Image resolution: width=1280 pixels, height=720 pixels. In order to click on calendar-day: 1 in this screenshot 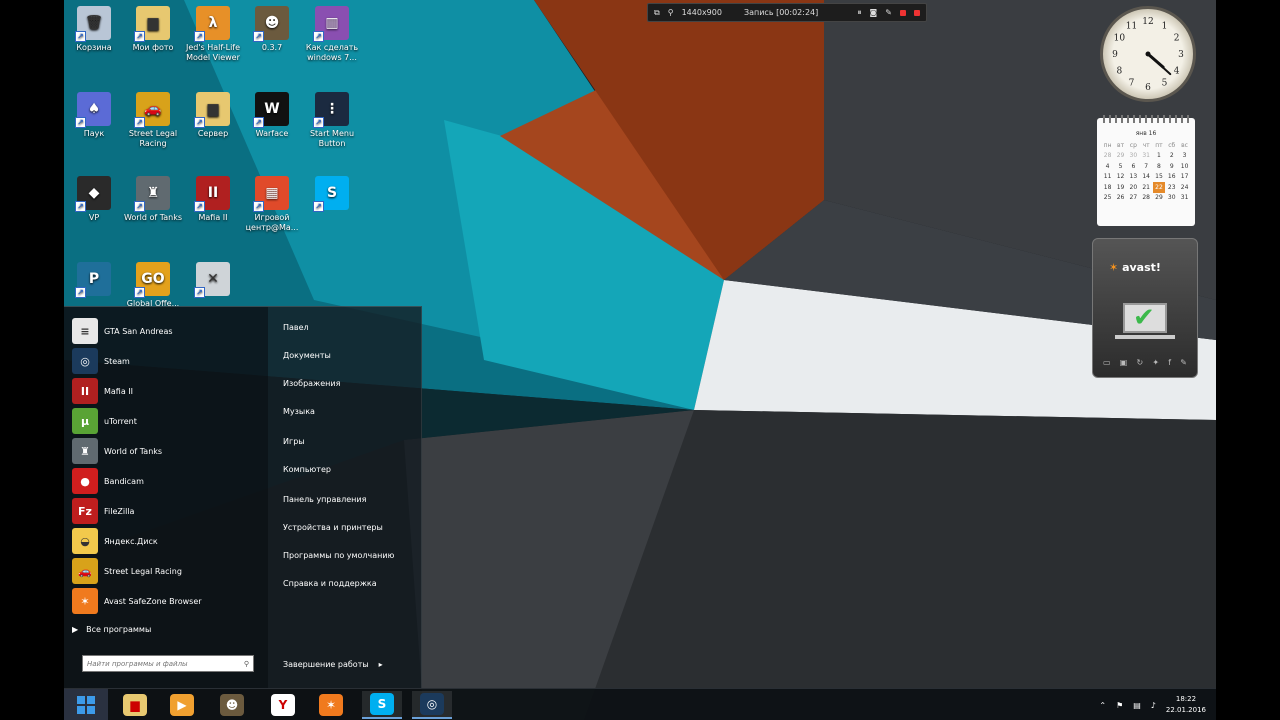, I will do `click(1159, 156)`.